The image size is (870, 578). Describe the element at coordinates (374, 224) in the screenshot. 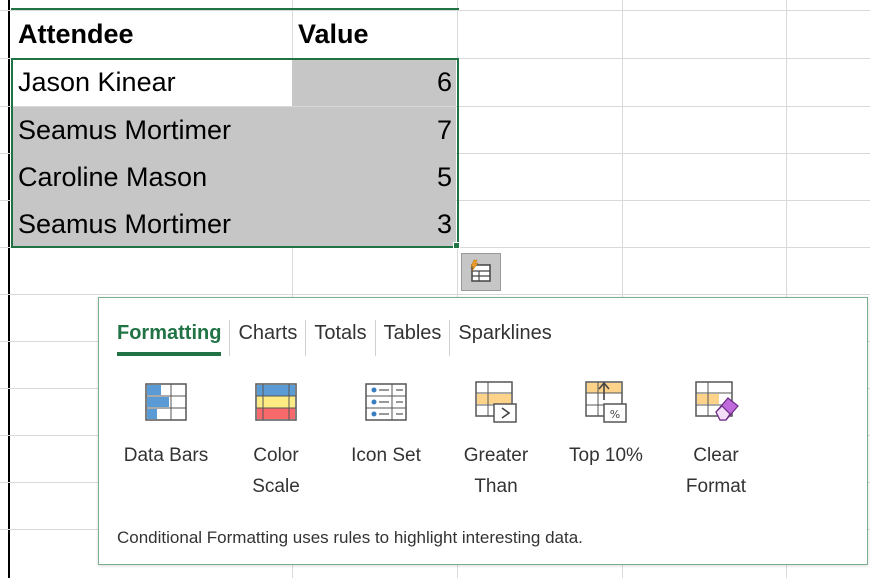

I see `cell-value-4: 3` at that location.